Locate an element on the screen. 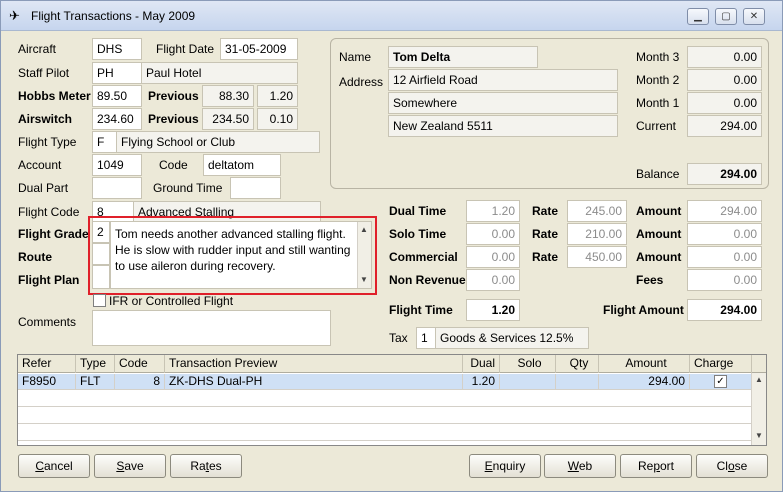  maximize-icon: ▢ is located at coordinates (726, 16).